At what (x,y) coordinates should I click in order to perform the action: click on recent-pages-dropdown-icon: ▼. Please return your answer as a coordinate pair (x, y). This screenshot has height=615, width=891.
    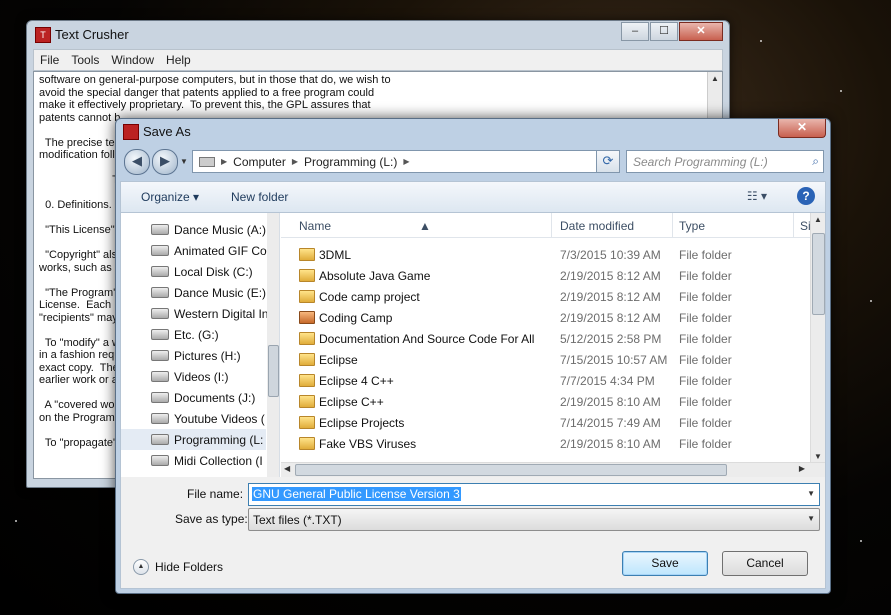
    Looking at the image, I should click on (184, 161).